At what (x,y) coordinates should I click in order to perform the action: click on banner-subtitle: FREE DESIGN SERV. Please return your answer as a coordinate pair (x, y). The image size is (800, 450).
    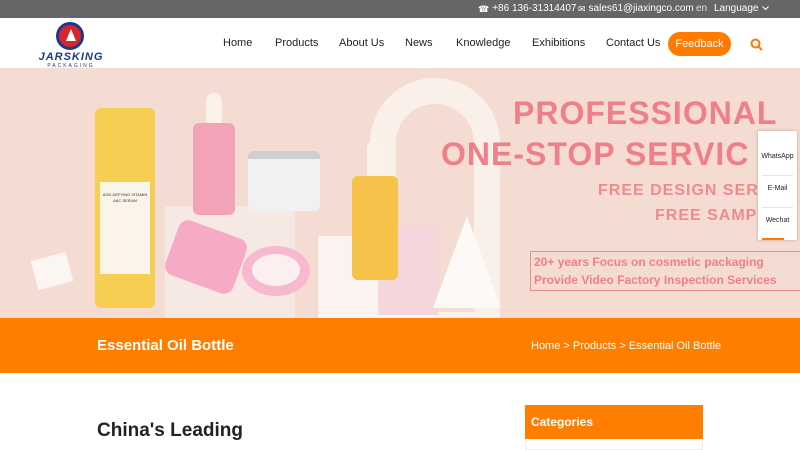
    Looking at the image, I should click on (684, 190).